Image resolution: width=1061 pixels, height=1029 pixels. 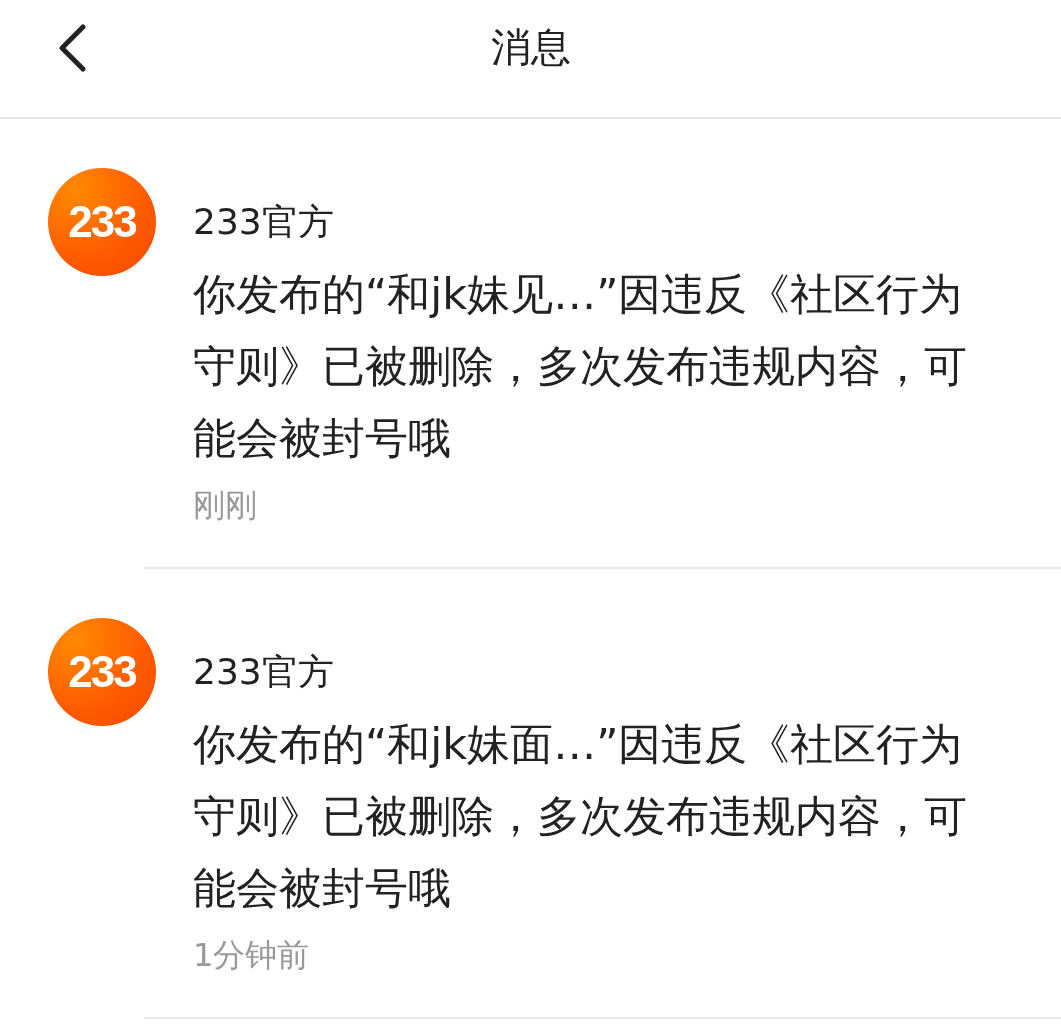 I want to click on message-time: 刚刚, so click(x=225, y=505).